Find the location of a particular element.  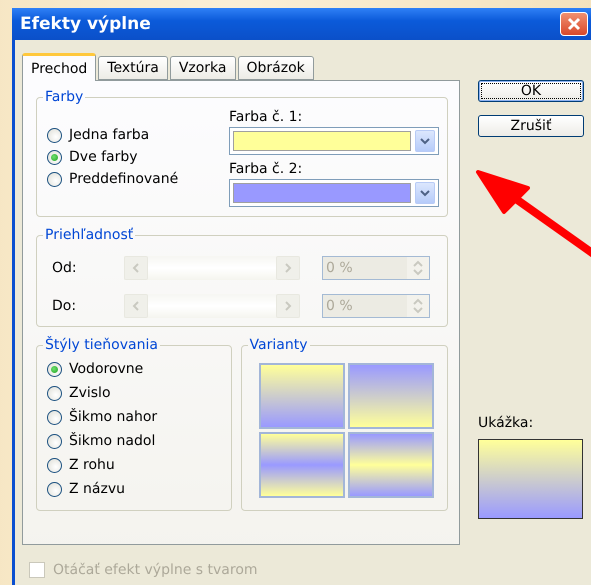

field-label: Od: is located at coordinates (64, 268).